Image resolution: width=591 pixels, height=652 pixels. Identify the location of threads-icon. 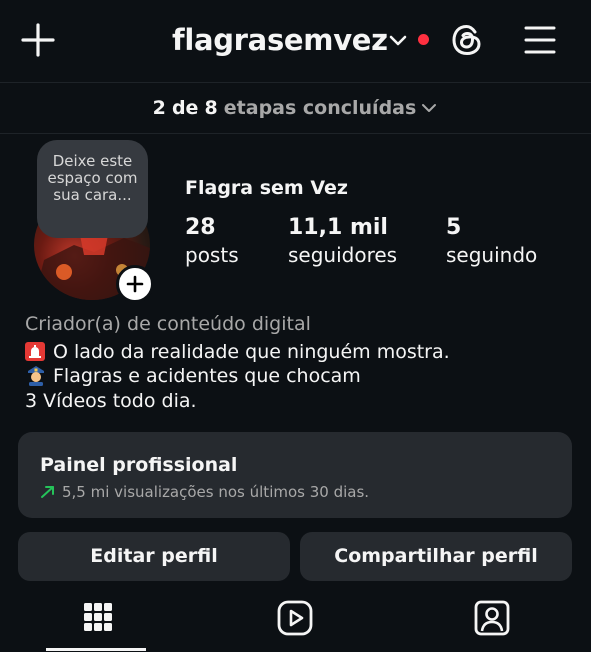
(467, 40).